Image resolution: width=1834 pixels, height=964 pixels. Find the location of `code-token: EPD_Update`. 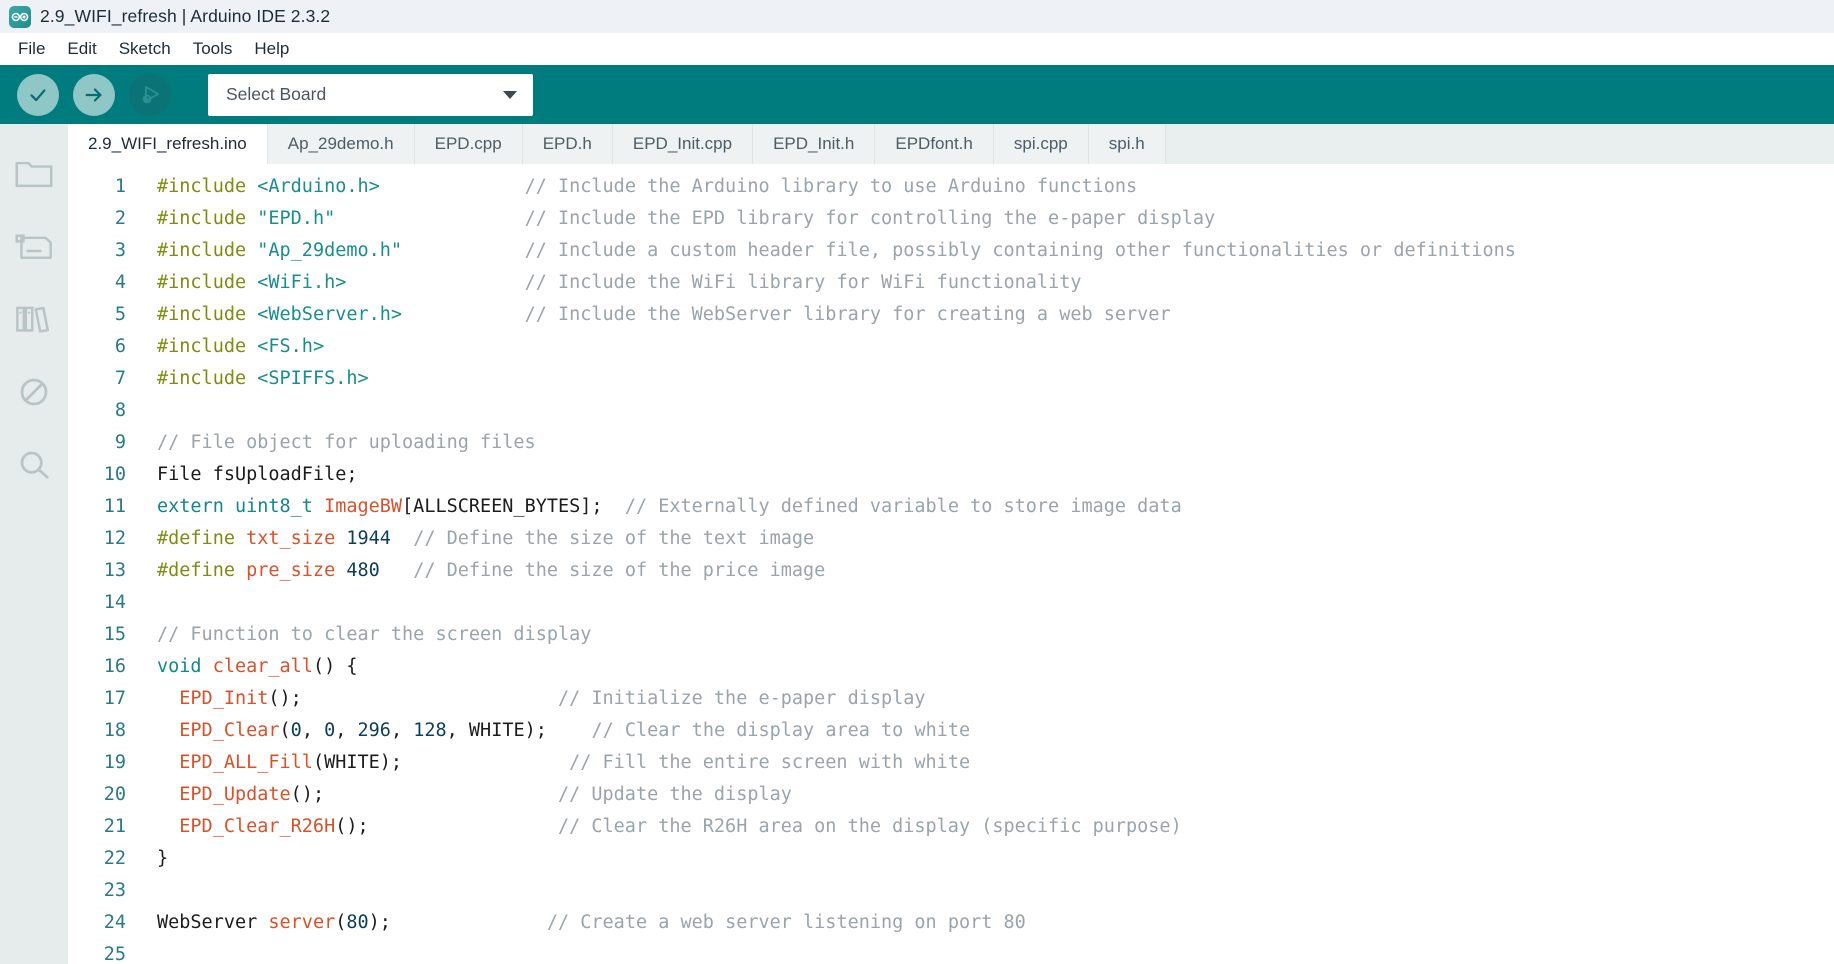

code-token: EPD_Update is located at coordinates (235, 794).